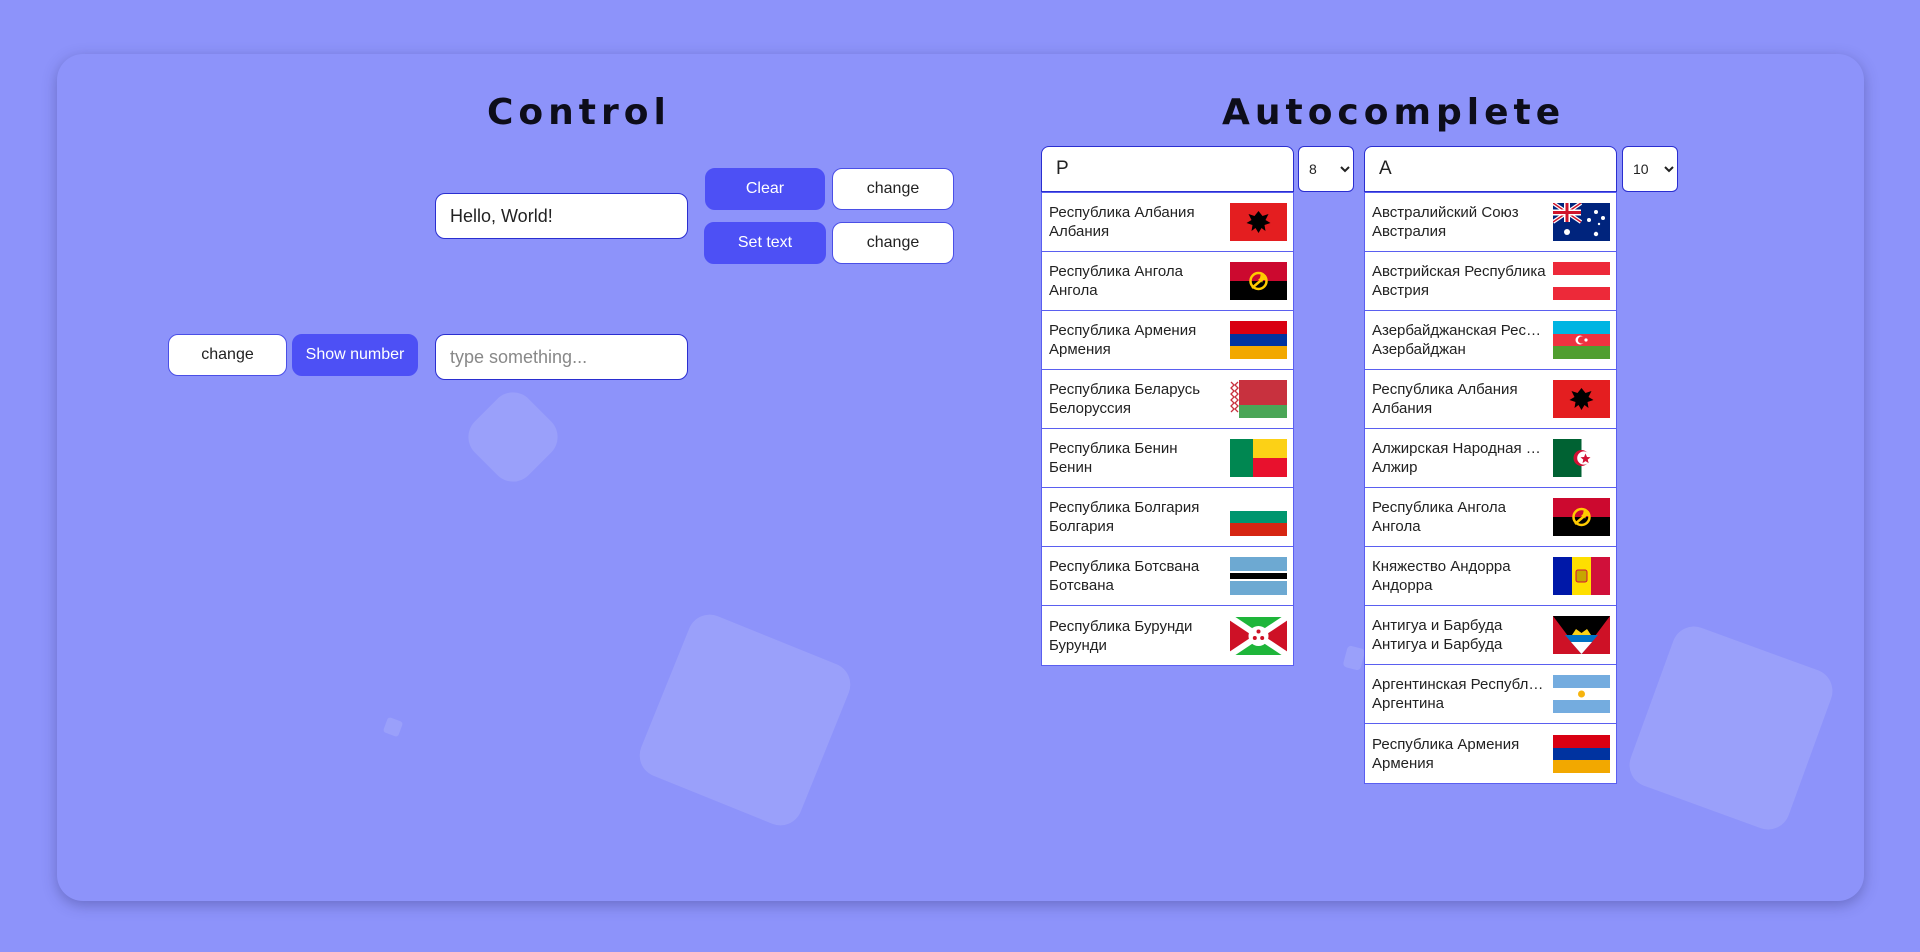 The height and width of the screenshot is (952, 1920). I want to click on option-text: Республика Ботсвана Ботсвана, so click(1136, 576).